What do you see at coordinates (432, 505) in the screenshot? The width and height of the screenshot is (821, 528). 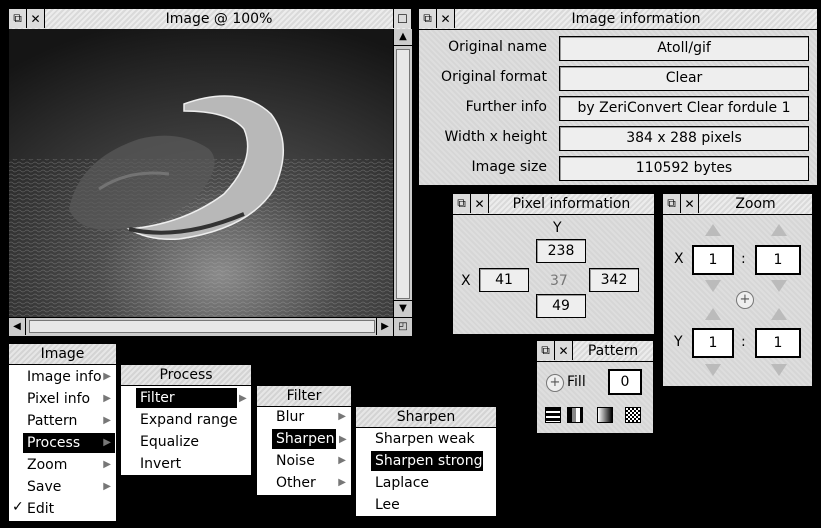 I see `menu-item-lee: Lee` at bounding box center [432, 505].